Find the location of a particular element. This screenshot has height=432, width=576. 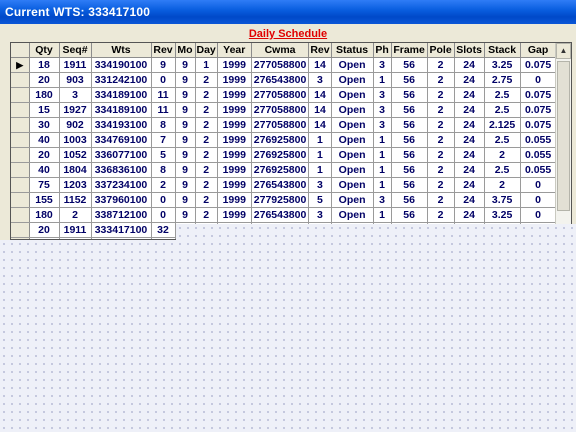

table-cell: 277925800 is located at coordinates (280, 200).